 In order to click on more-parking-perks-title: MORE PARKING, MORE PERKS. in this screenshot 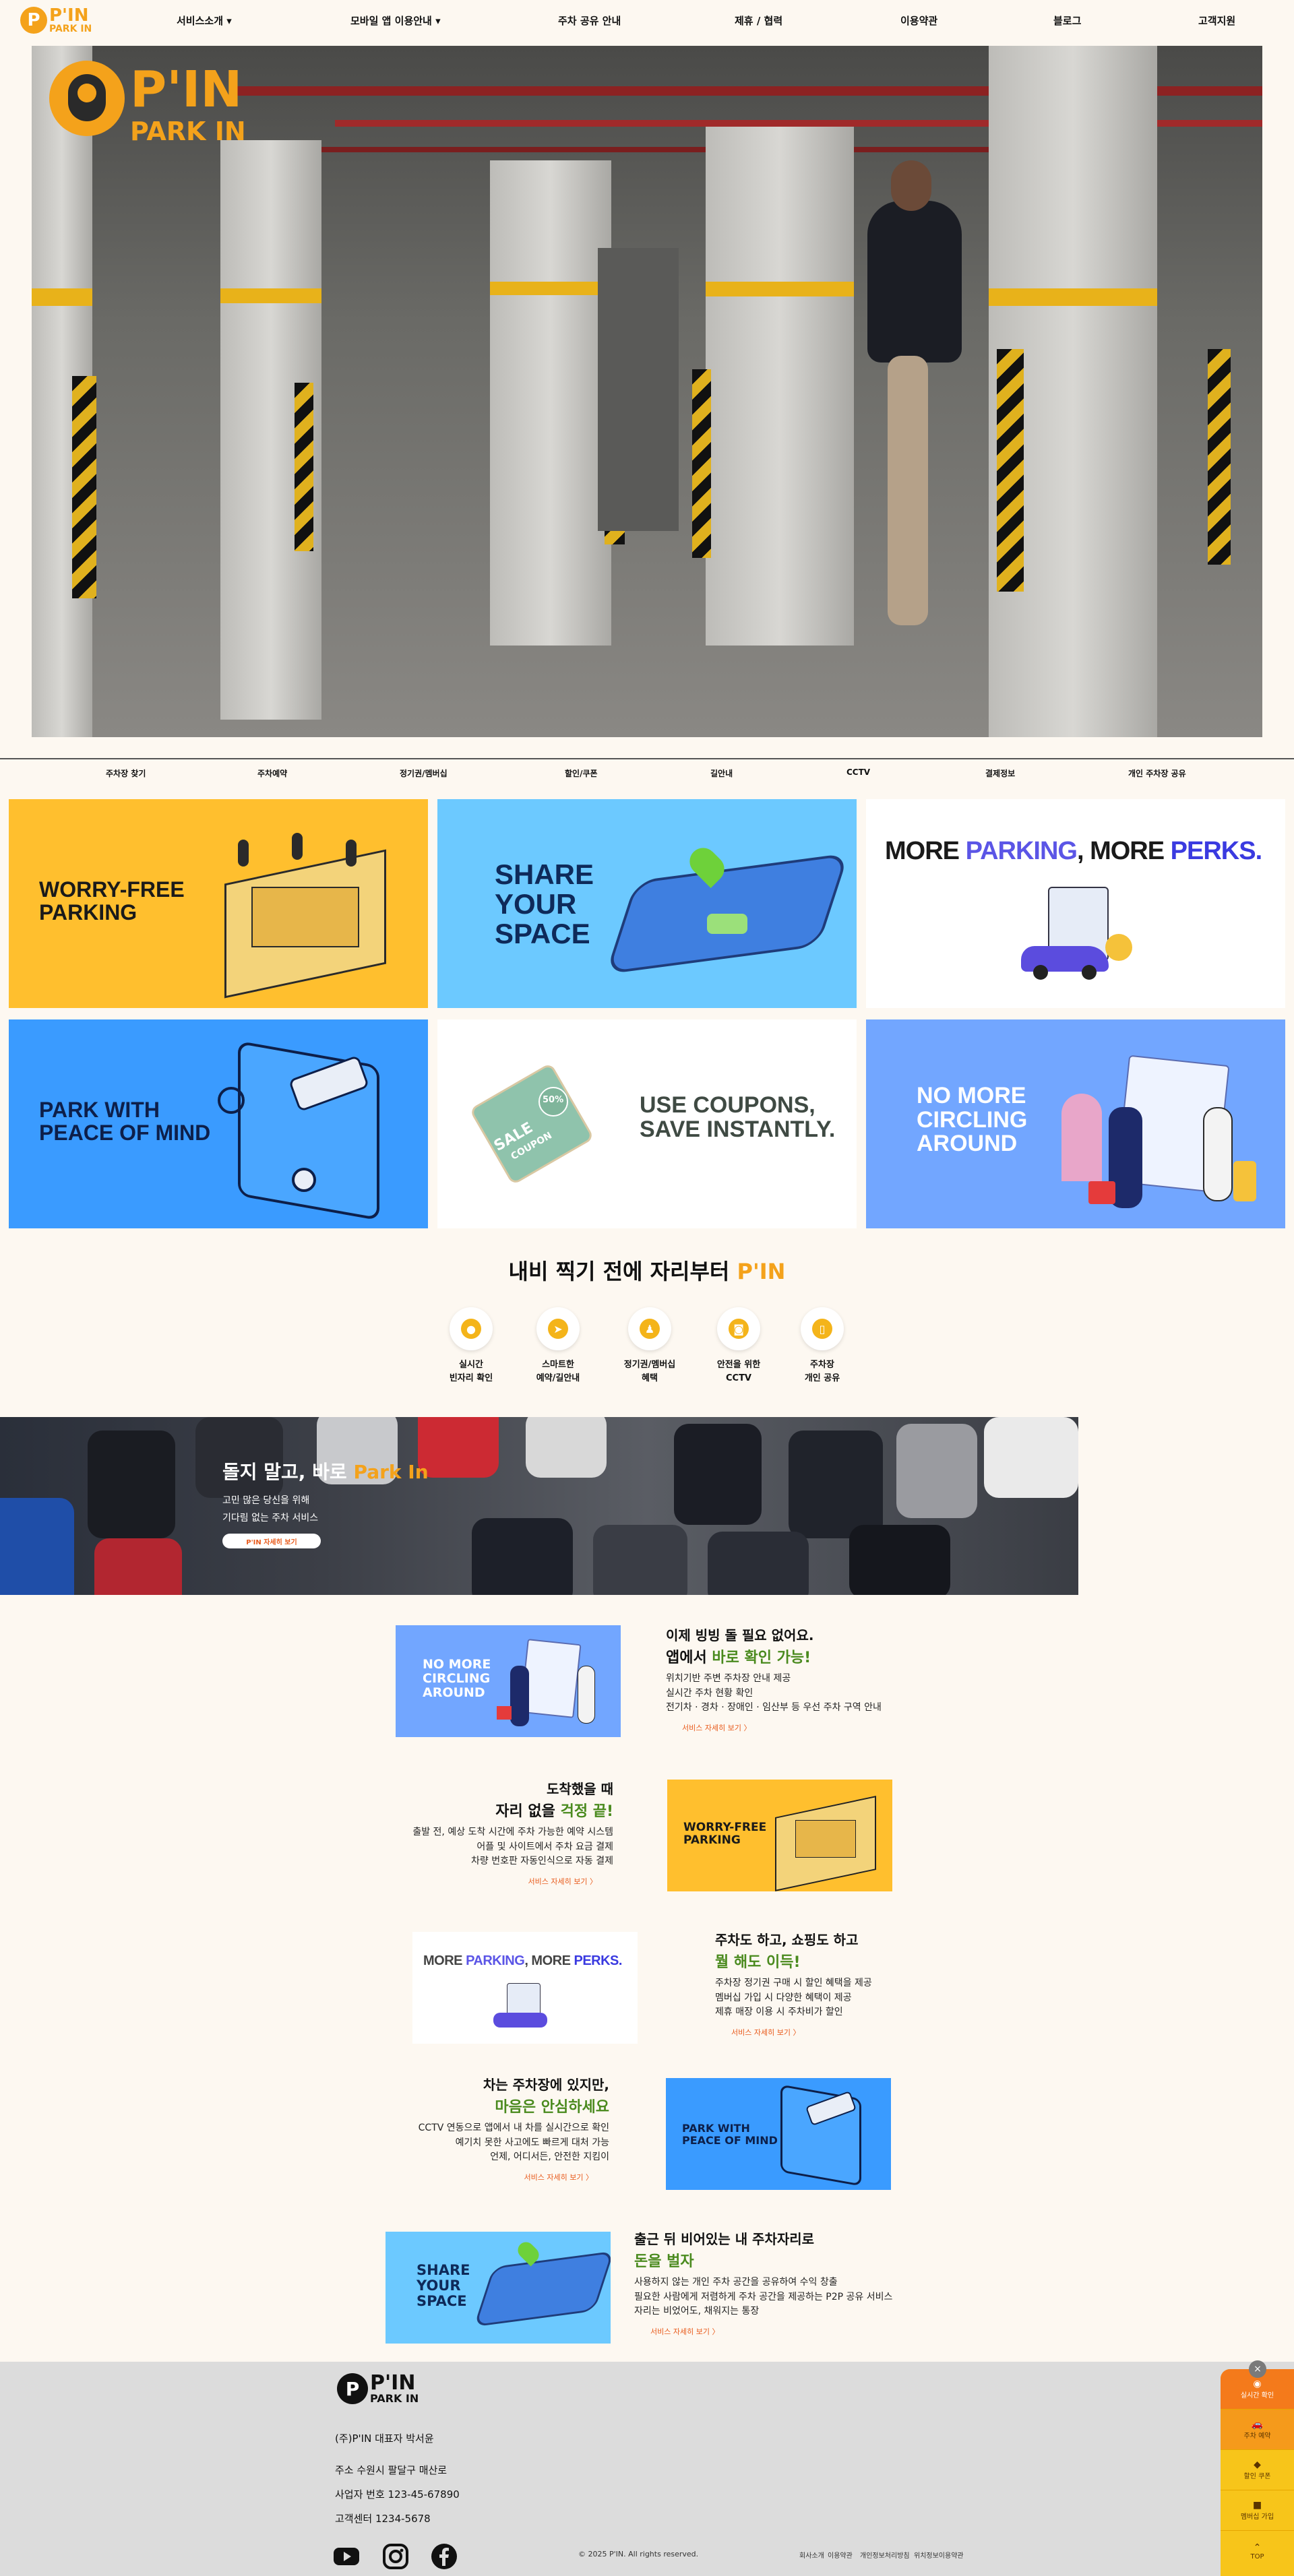, I will do `click(1073, 851)`.